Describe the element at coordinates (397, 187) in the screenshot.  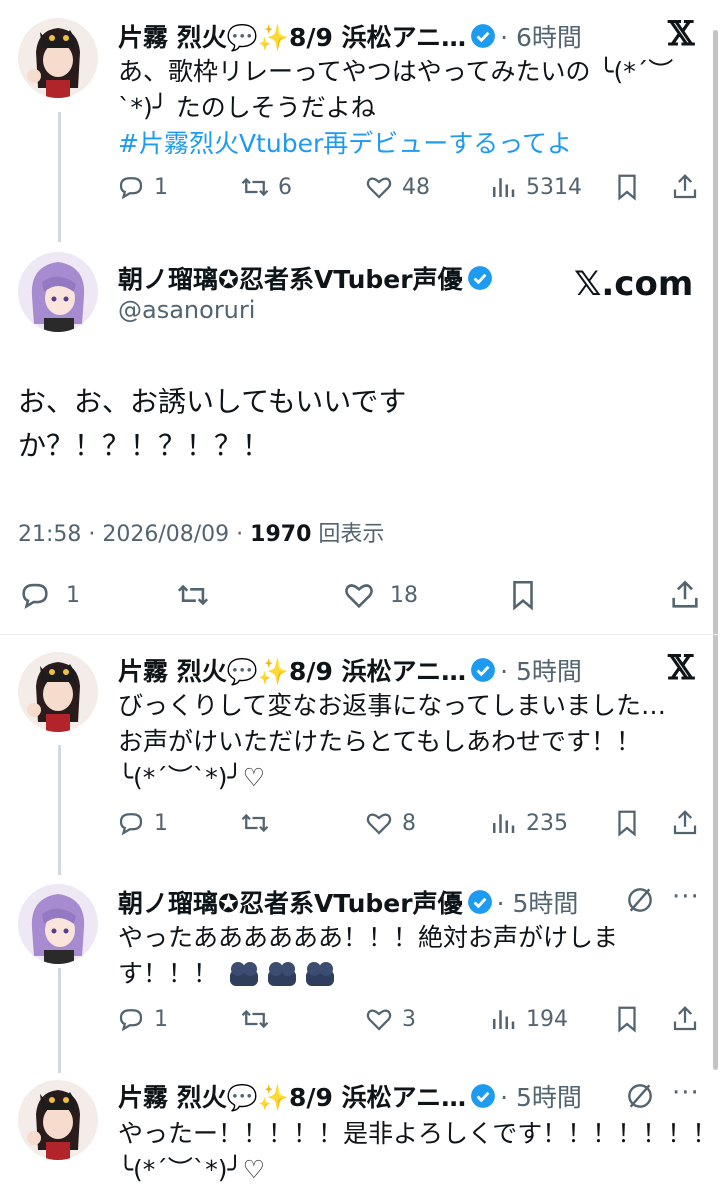
I see `like-button: 48` at that location.